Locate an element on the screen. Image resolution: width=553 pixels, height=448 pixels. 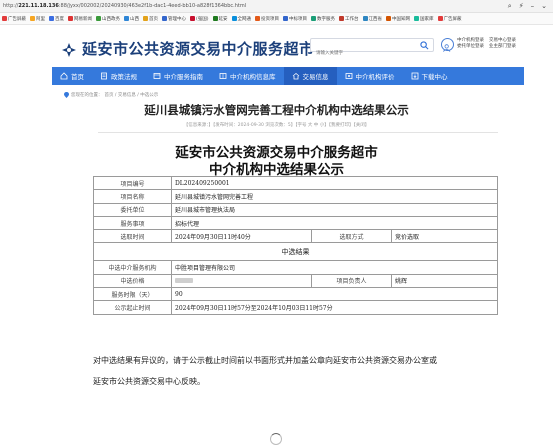
nav-item-6: 下载中心 is located at coordinates (429, 76).